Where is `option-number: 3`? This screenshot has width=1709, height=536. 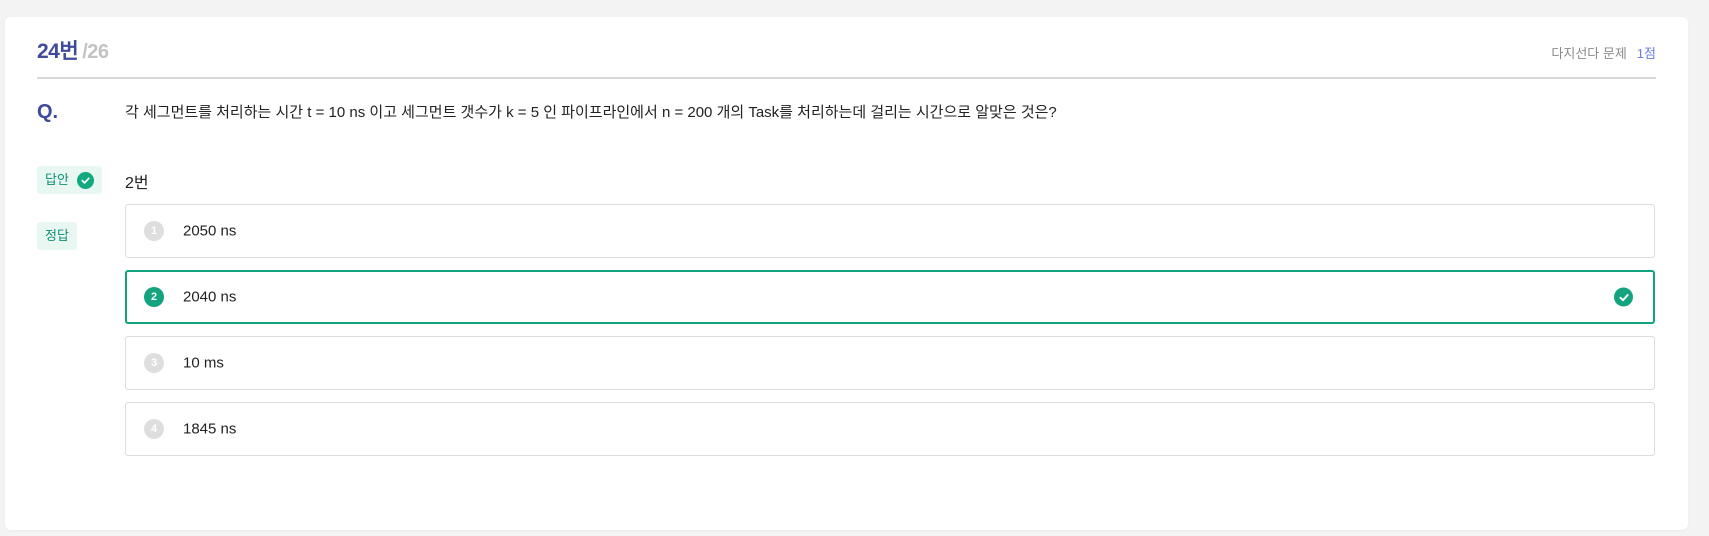 option-number: 3 is located at coordinates (154, 363).